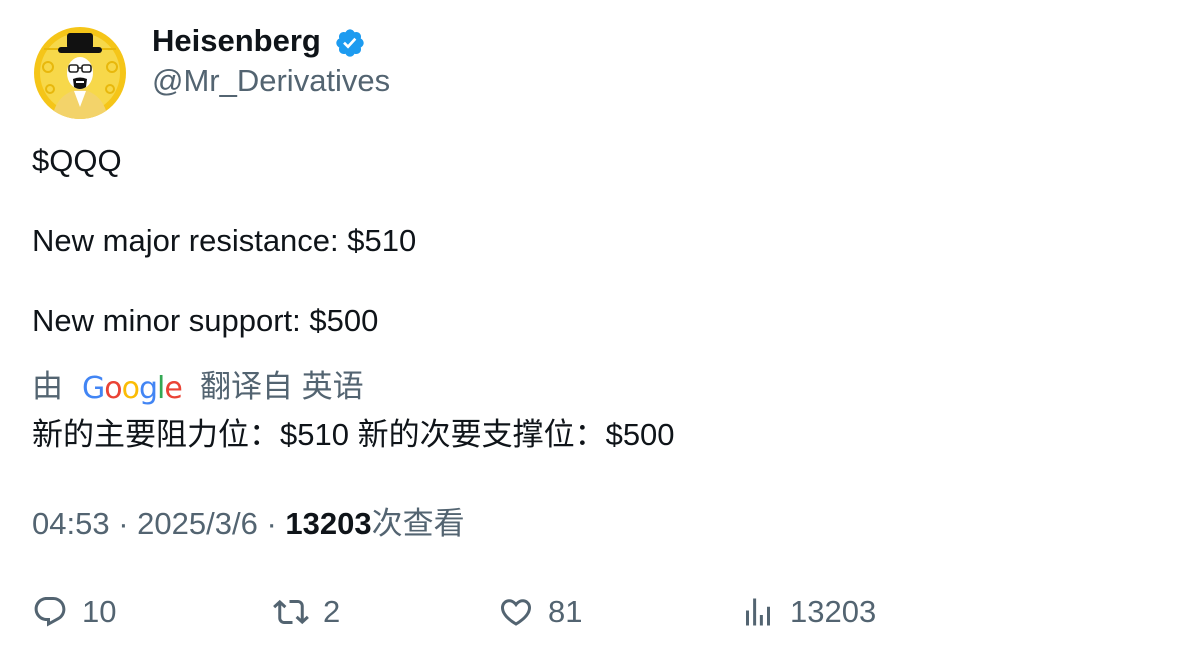 The height and width of the screenshot is (658, 1196). I want to click on reply-button: 10, so click(74, 612).